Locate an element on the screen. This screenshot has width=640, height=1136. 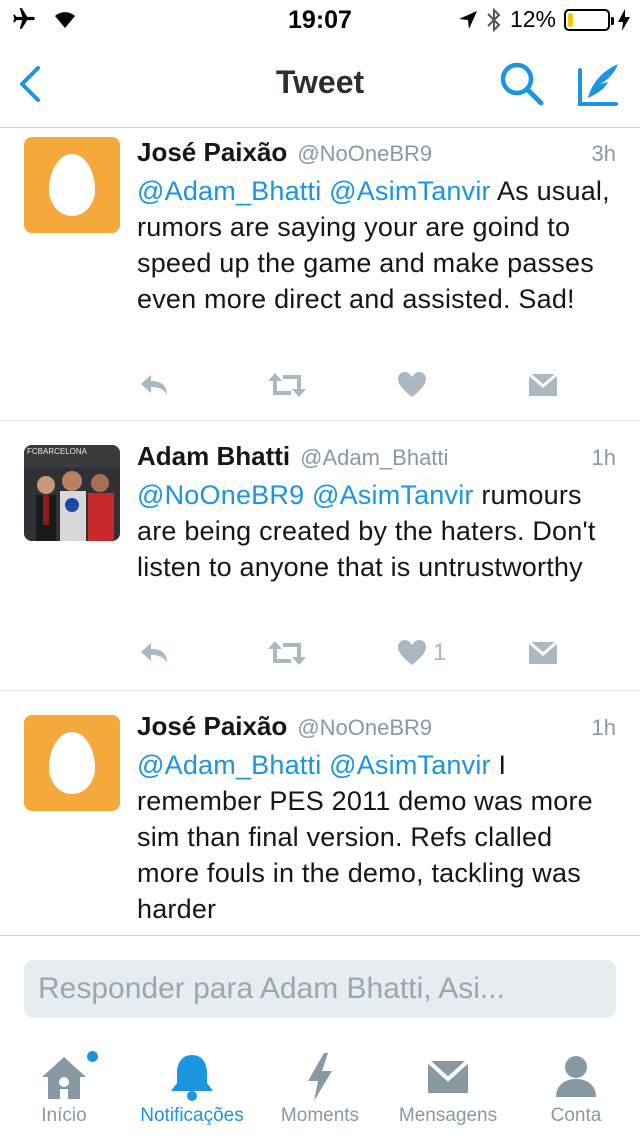
battery-icon is located at coordinates (589, 19).